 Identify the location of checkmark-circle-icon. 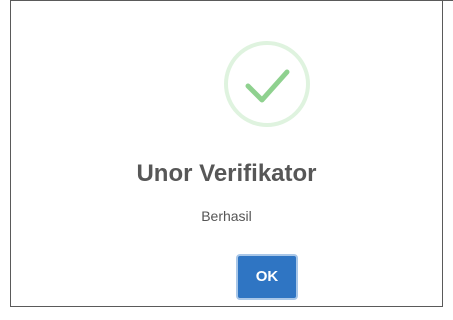
(267, 84).